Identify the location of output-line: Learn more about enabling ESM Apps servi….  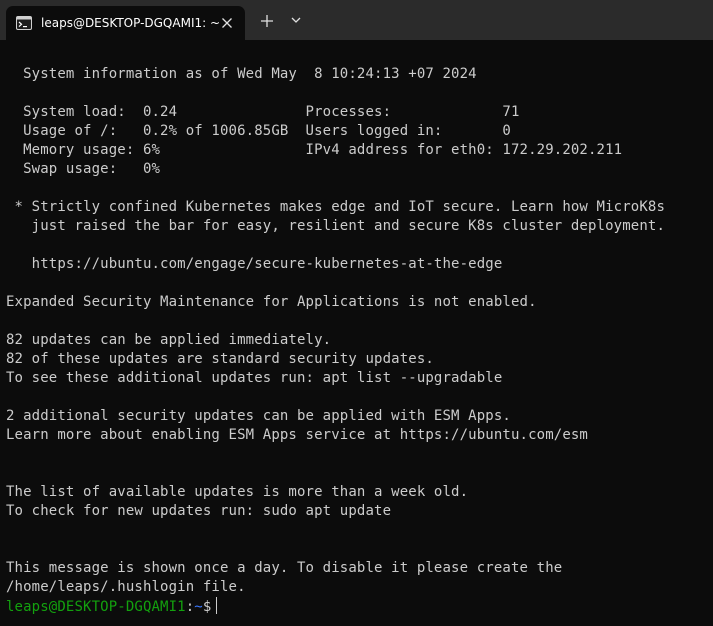
(297, 435).